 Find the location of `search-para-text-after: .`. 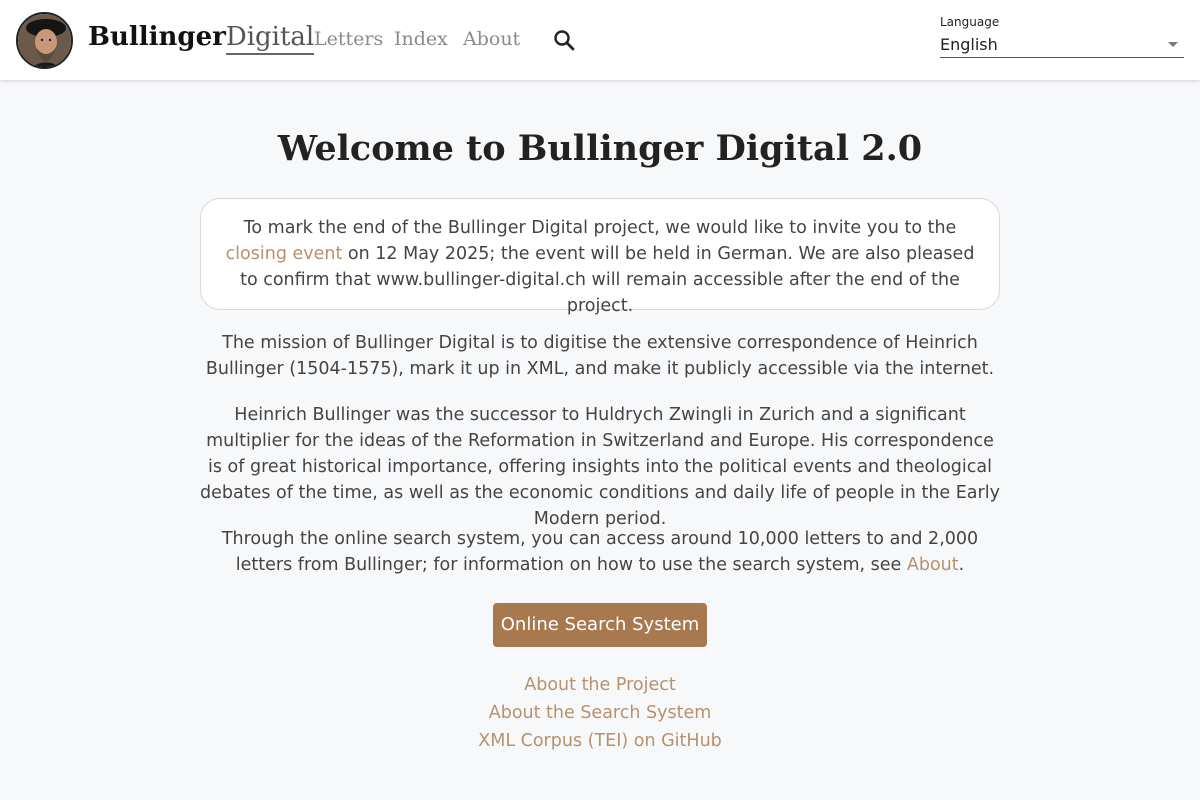

search-para-text-after: . is located at coordinates (961, 565).